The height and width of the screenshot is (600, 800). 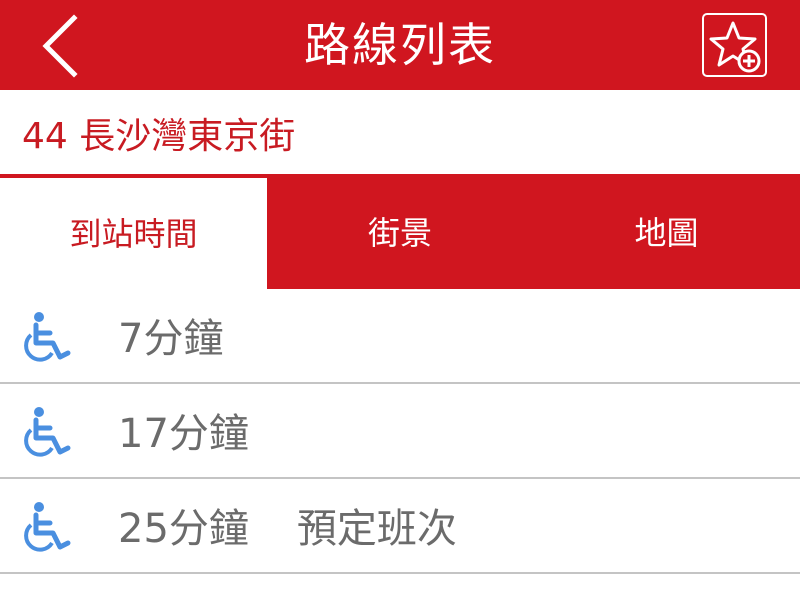 I want to click on back-button, so click(x=65, y=45).